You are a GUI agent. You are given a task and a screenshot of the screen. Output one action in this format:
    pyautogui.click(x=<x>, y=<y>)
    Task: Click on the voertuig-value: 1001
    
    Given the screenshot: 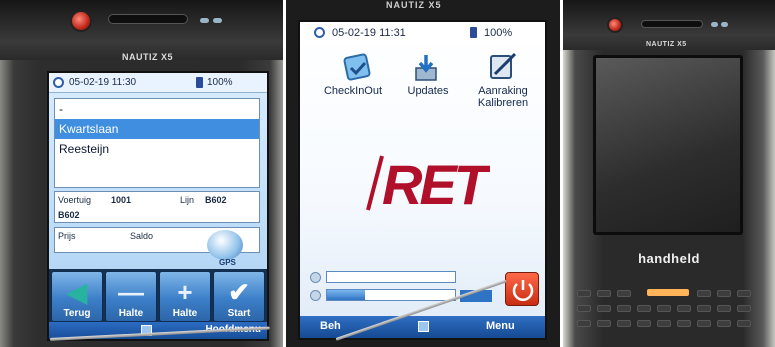 What is the action you would take?
    pyautogui.click(x=121, y=200)
    